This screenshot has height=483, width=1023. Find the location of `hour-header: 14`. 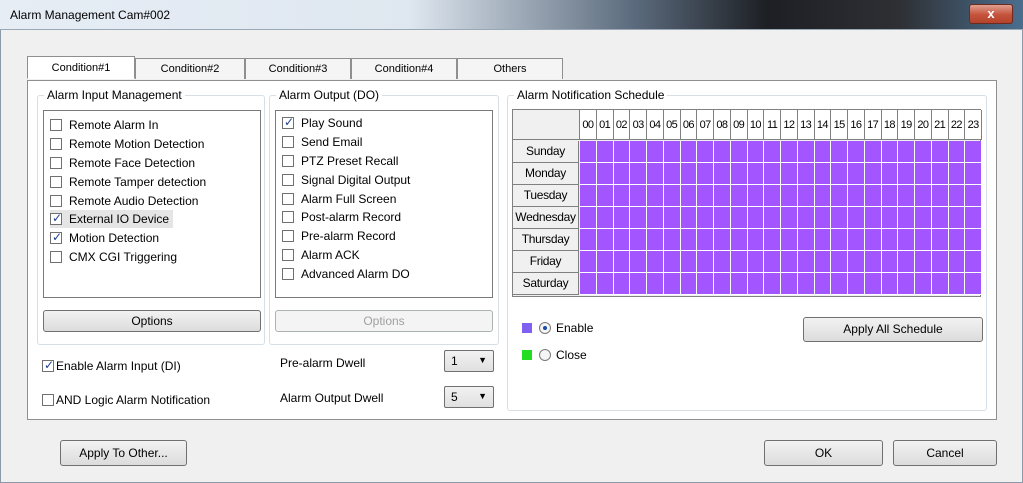

hour-header: 14 is located at coordinates (823, 125).